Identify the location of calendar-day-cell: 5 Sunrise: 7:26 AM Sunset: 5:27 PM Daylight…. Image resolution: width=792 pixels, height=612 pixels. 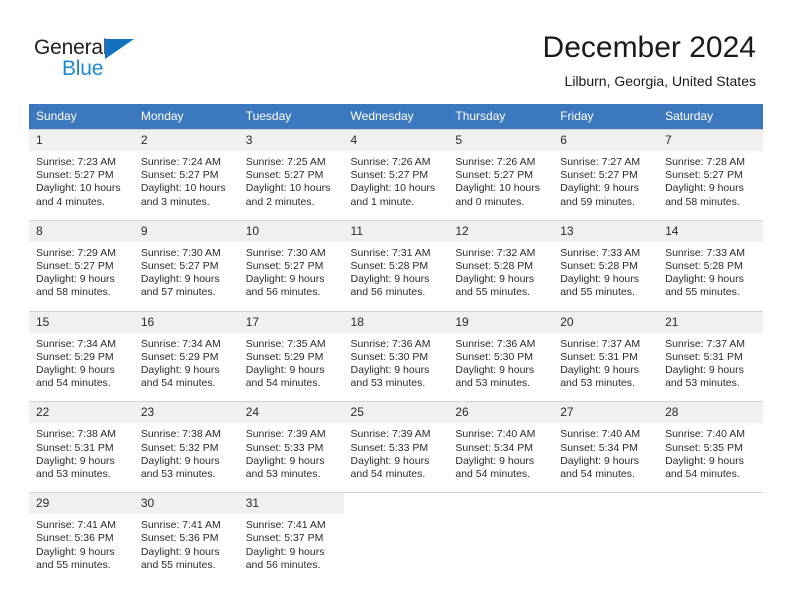
(501, 168).